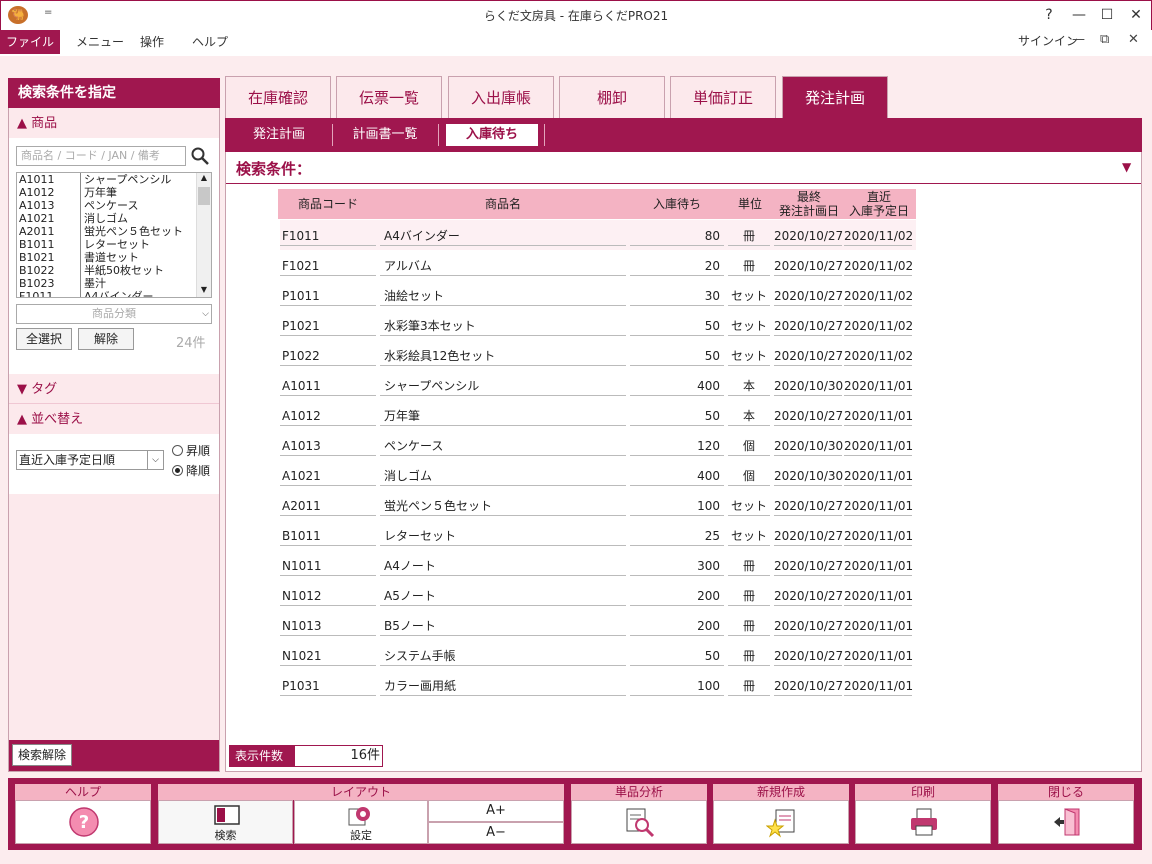 This screenshot has height=864, width=1152. I want to click on search-icon, so click(200, 156).